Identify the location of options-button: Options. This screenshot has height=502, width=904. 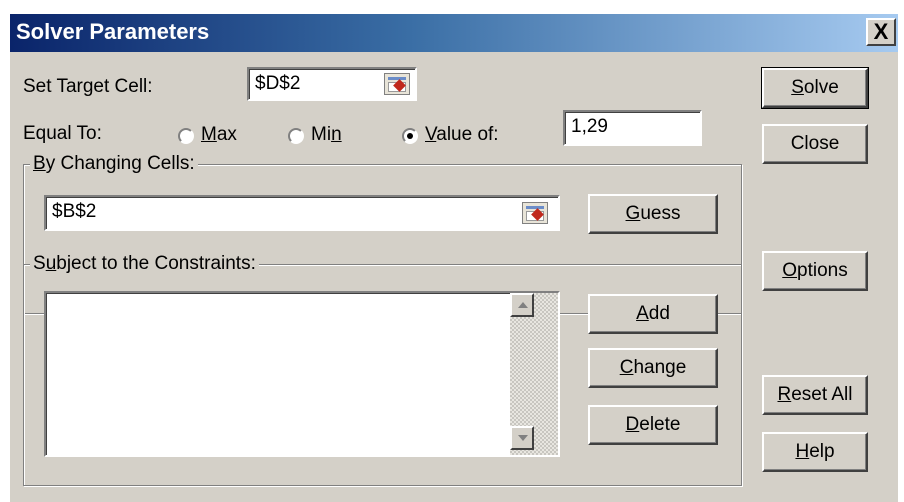
(815, 271).